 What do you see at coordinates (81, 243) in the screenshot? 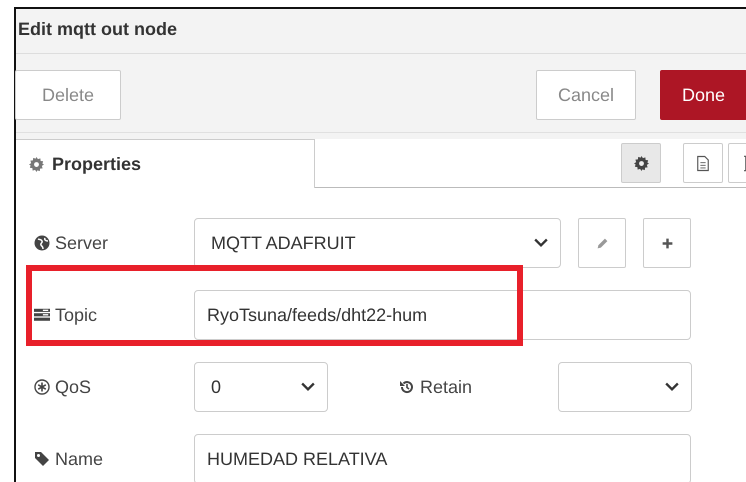
I see `server-label: Server` at bounding box center [81, 243].